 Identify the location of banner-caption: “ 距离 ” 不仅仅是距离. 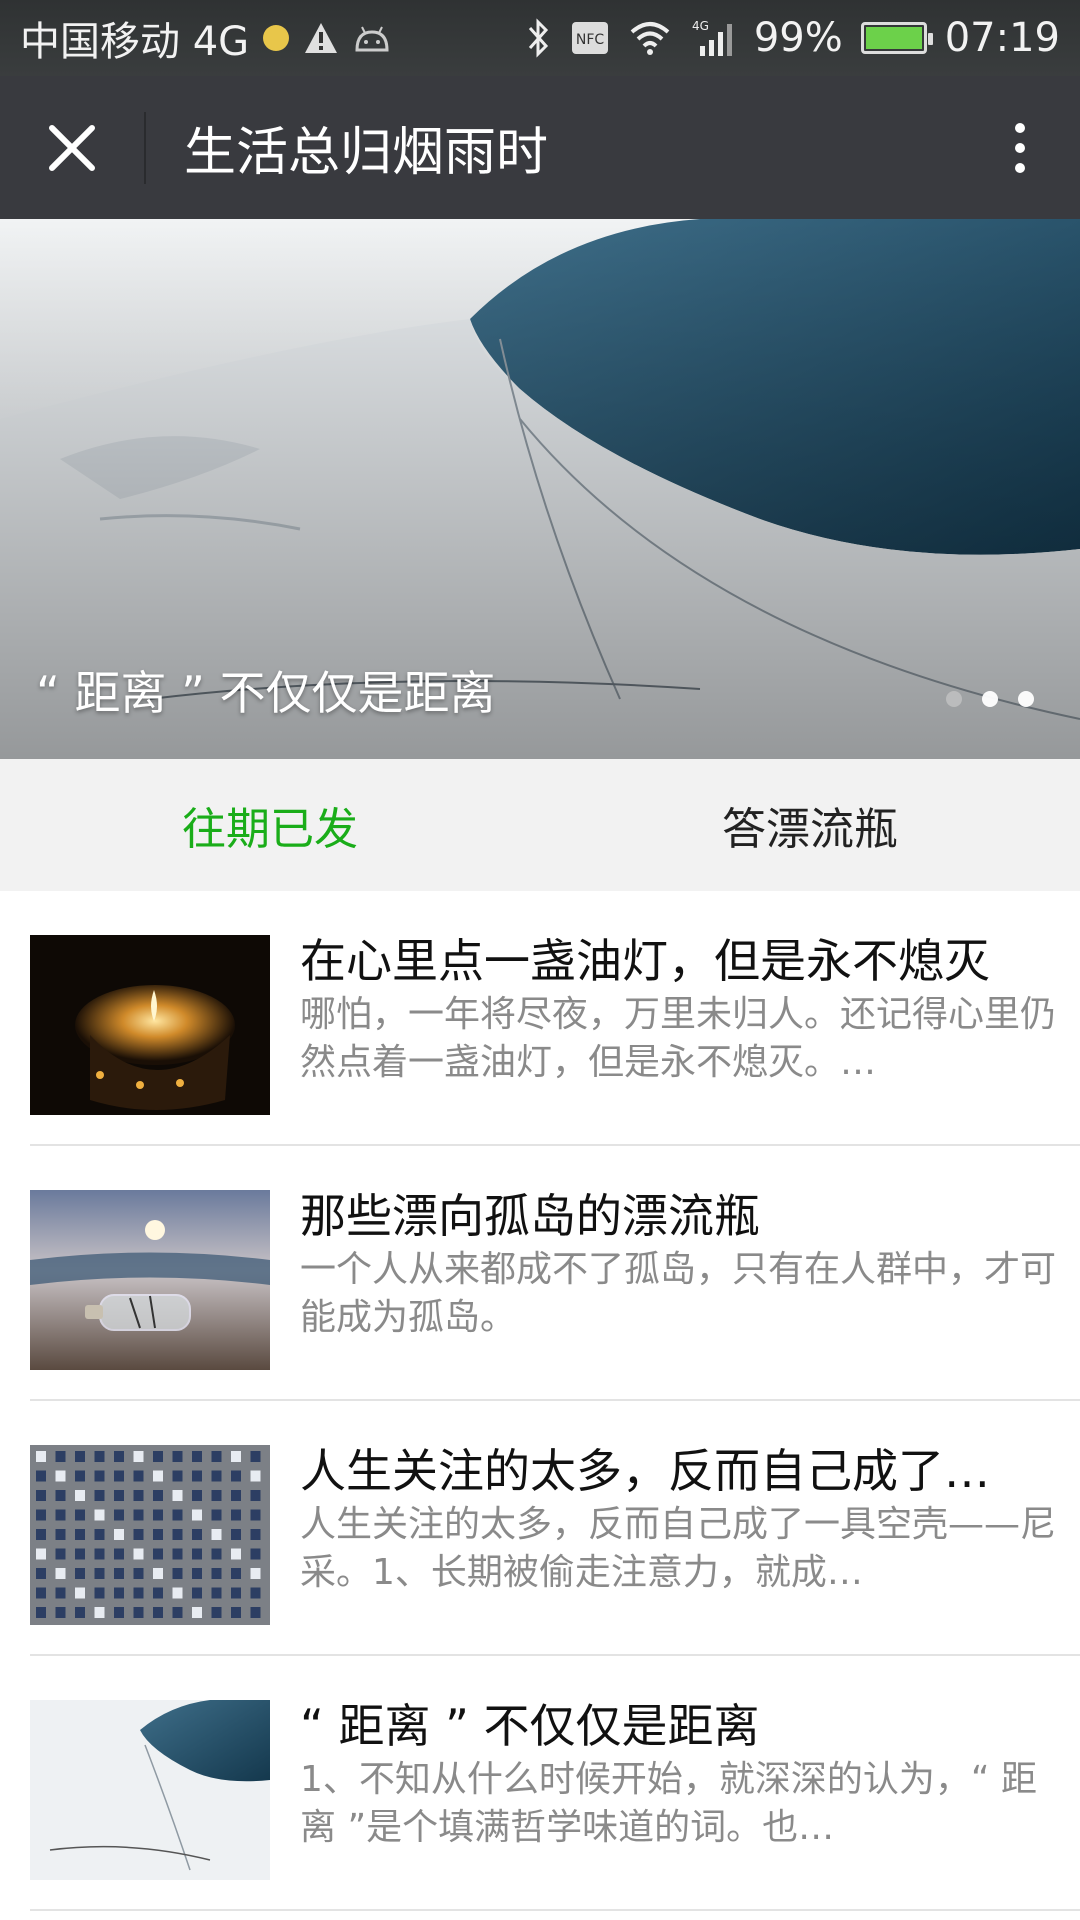
(266, 690).